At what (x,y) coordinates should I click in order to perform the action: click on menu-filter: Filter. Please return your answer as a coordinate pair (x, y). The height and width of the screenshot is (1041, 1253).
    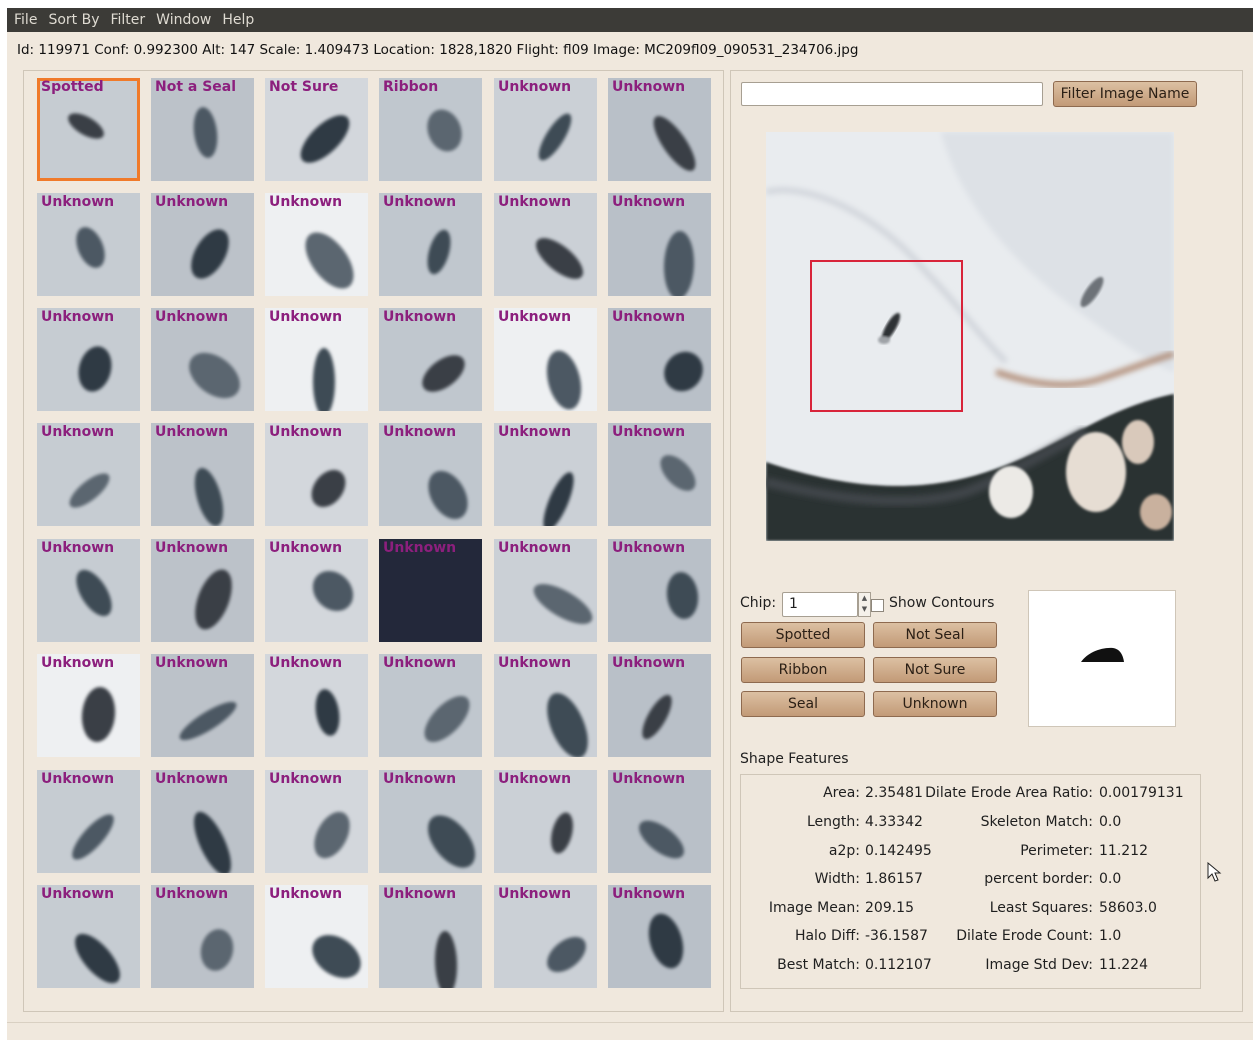
    Looking at the image, I should click on (127, 20).